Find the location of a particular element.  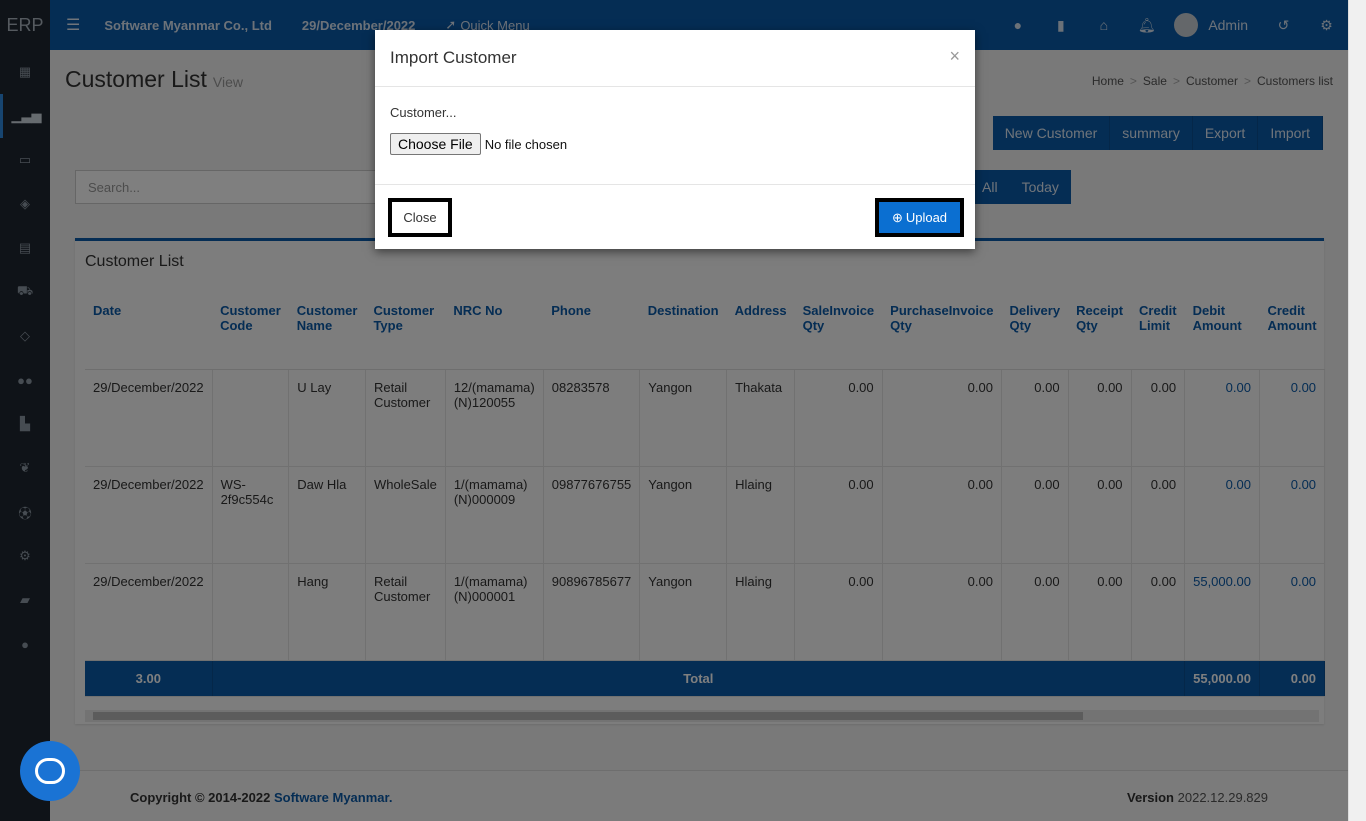

close-icon: × is located at coordinates (954, 56).